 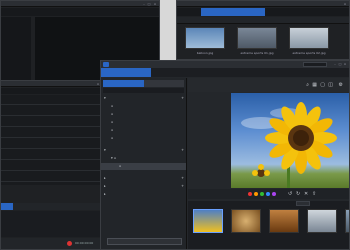 What do you see at coordinates (126, 72) in the screenshot?
I see `mode-tab-library` at bounding box center [126, 72].